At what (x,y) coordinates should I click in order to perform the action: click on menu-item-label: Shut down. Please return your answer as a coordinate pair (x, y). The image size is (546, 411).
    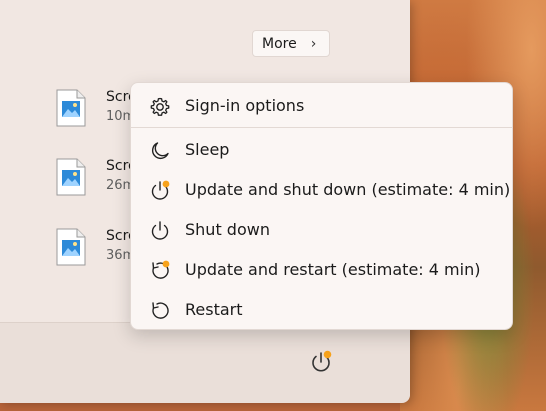
    Looking at the image, I should click on (227, 229).